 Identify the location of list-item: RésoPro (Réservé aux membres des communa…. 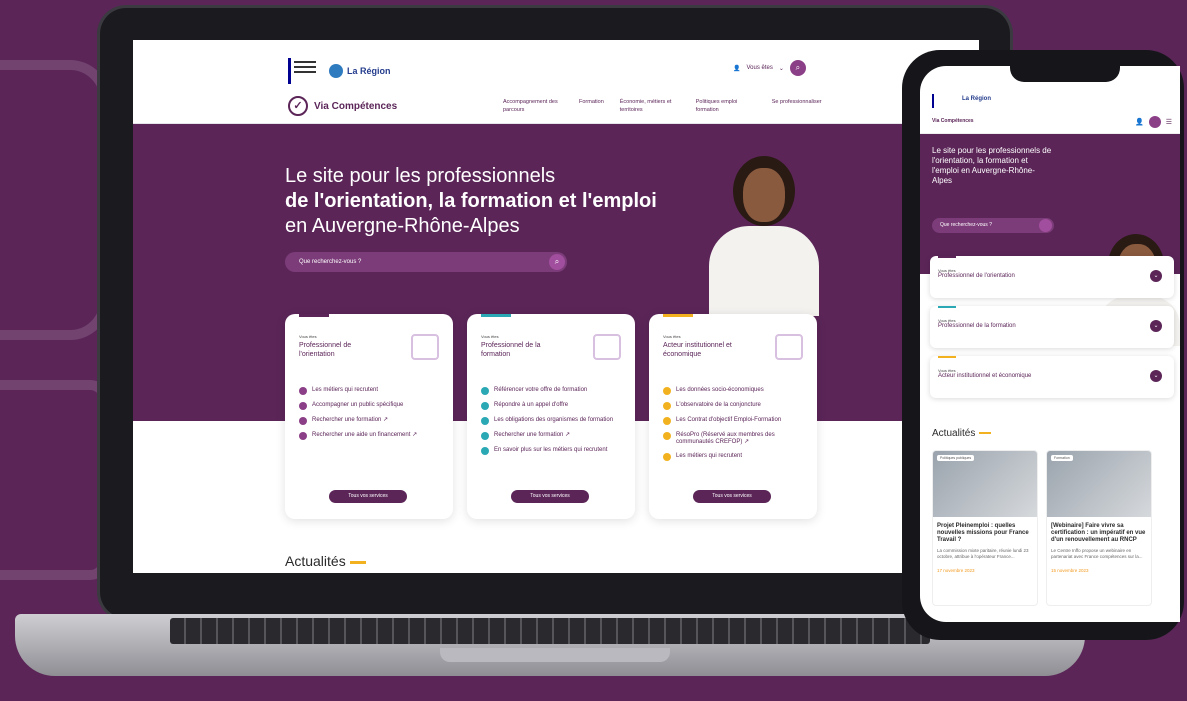
(733, 439).